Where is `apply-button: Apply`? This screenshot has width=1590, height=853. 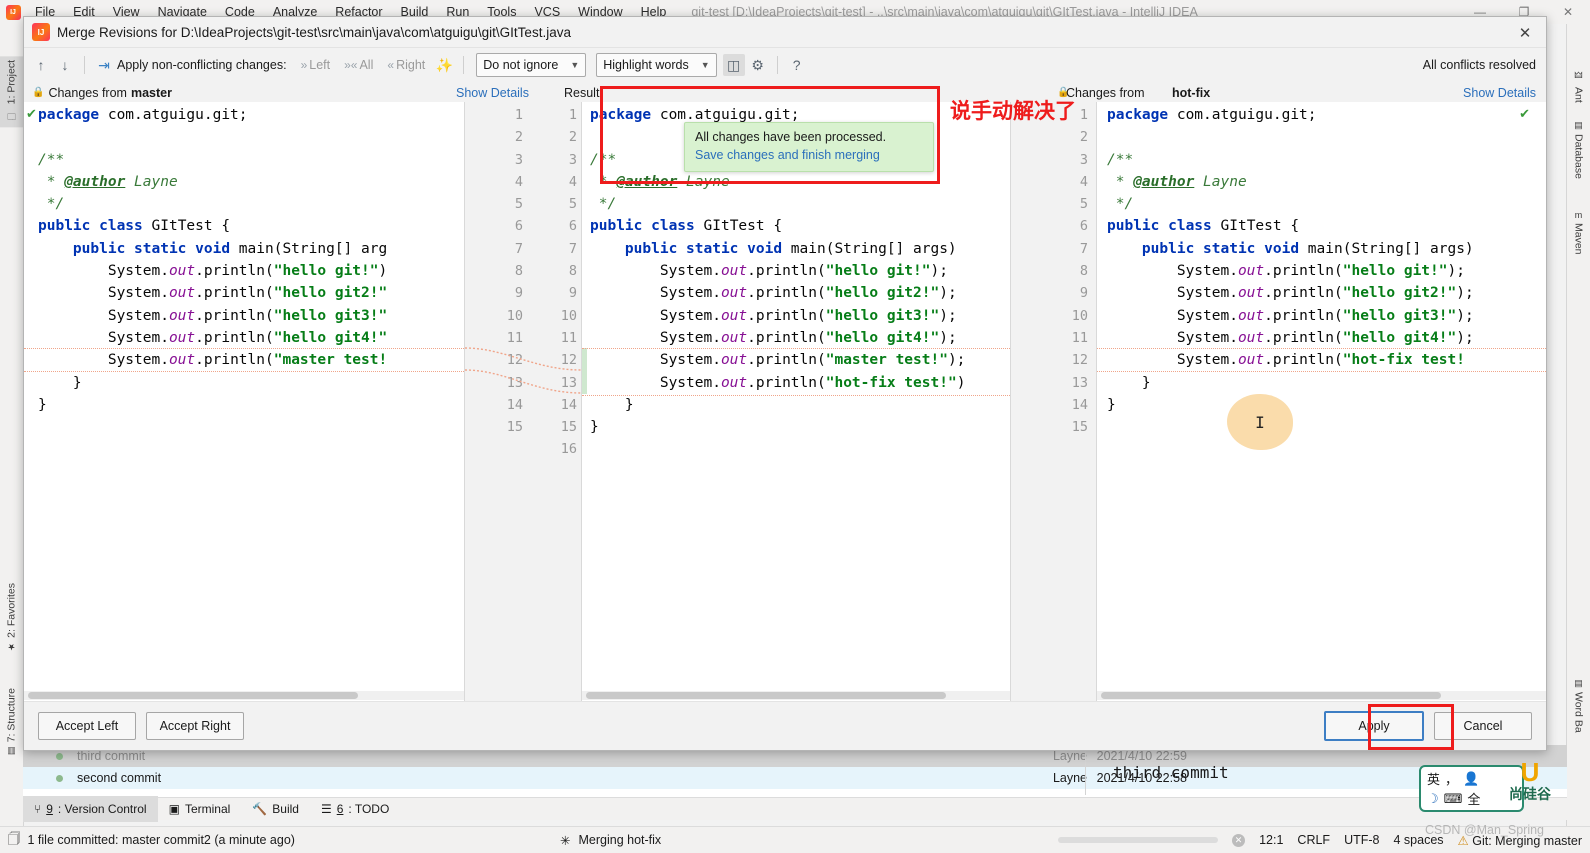
apply-button: Apply is located at coordinates (1374, 726).